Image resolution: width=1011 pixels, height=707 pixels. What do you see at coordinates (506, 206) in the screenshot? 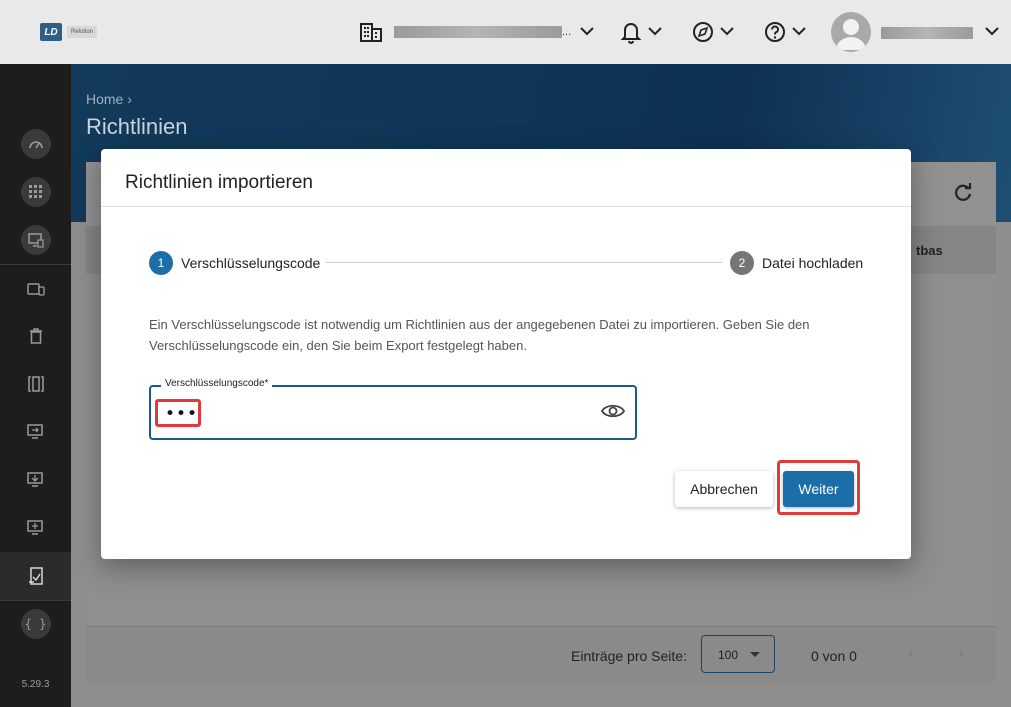
I see `dialog-divider` at bounding box center [506, 206].